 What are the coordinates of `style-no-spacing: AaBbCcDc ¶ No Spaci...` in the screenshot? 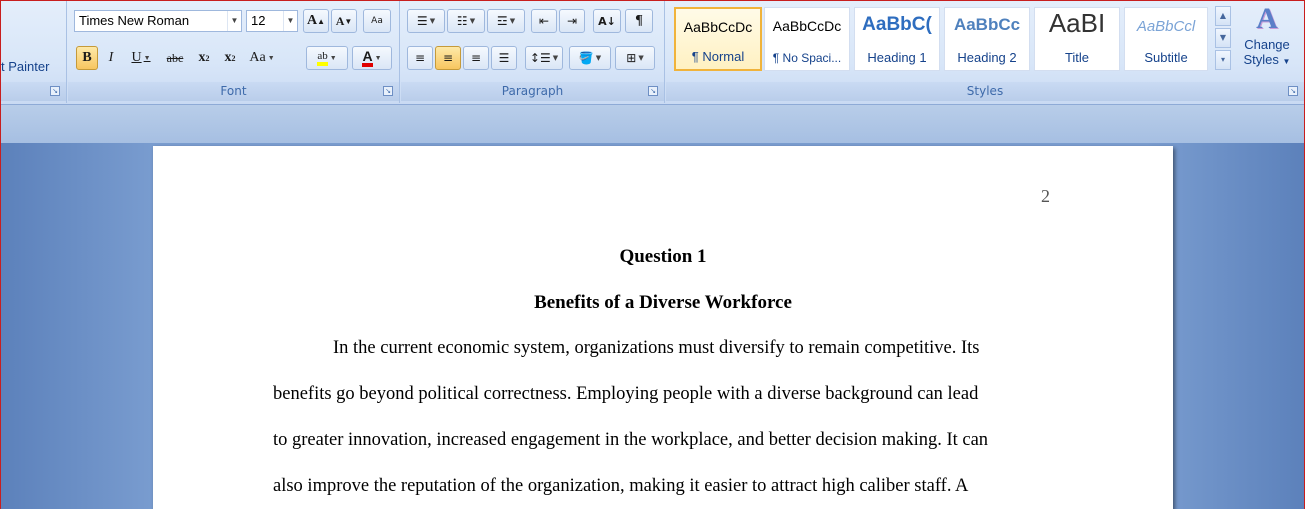 It's located at (807, 39).